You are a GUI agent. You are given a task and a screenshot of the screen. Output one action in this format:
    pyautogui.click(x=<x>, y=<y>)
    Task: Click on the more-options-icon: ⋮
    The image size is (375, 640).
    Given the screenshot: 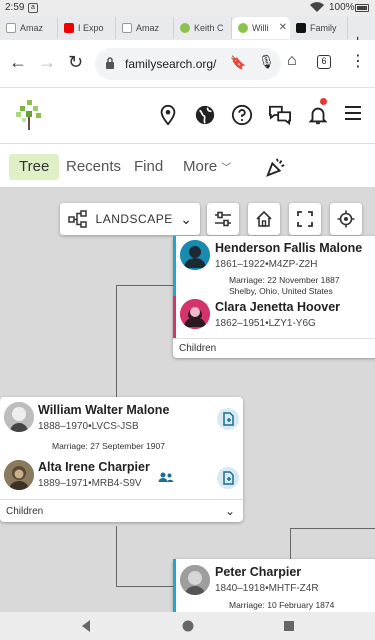 What is the action you would take?
    pyautogui.click(x=358, y=61)
    